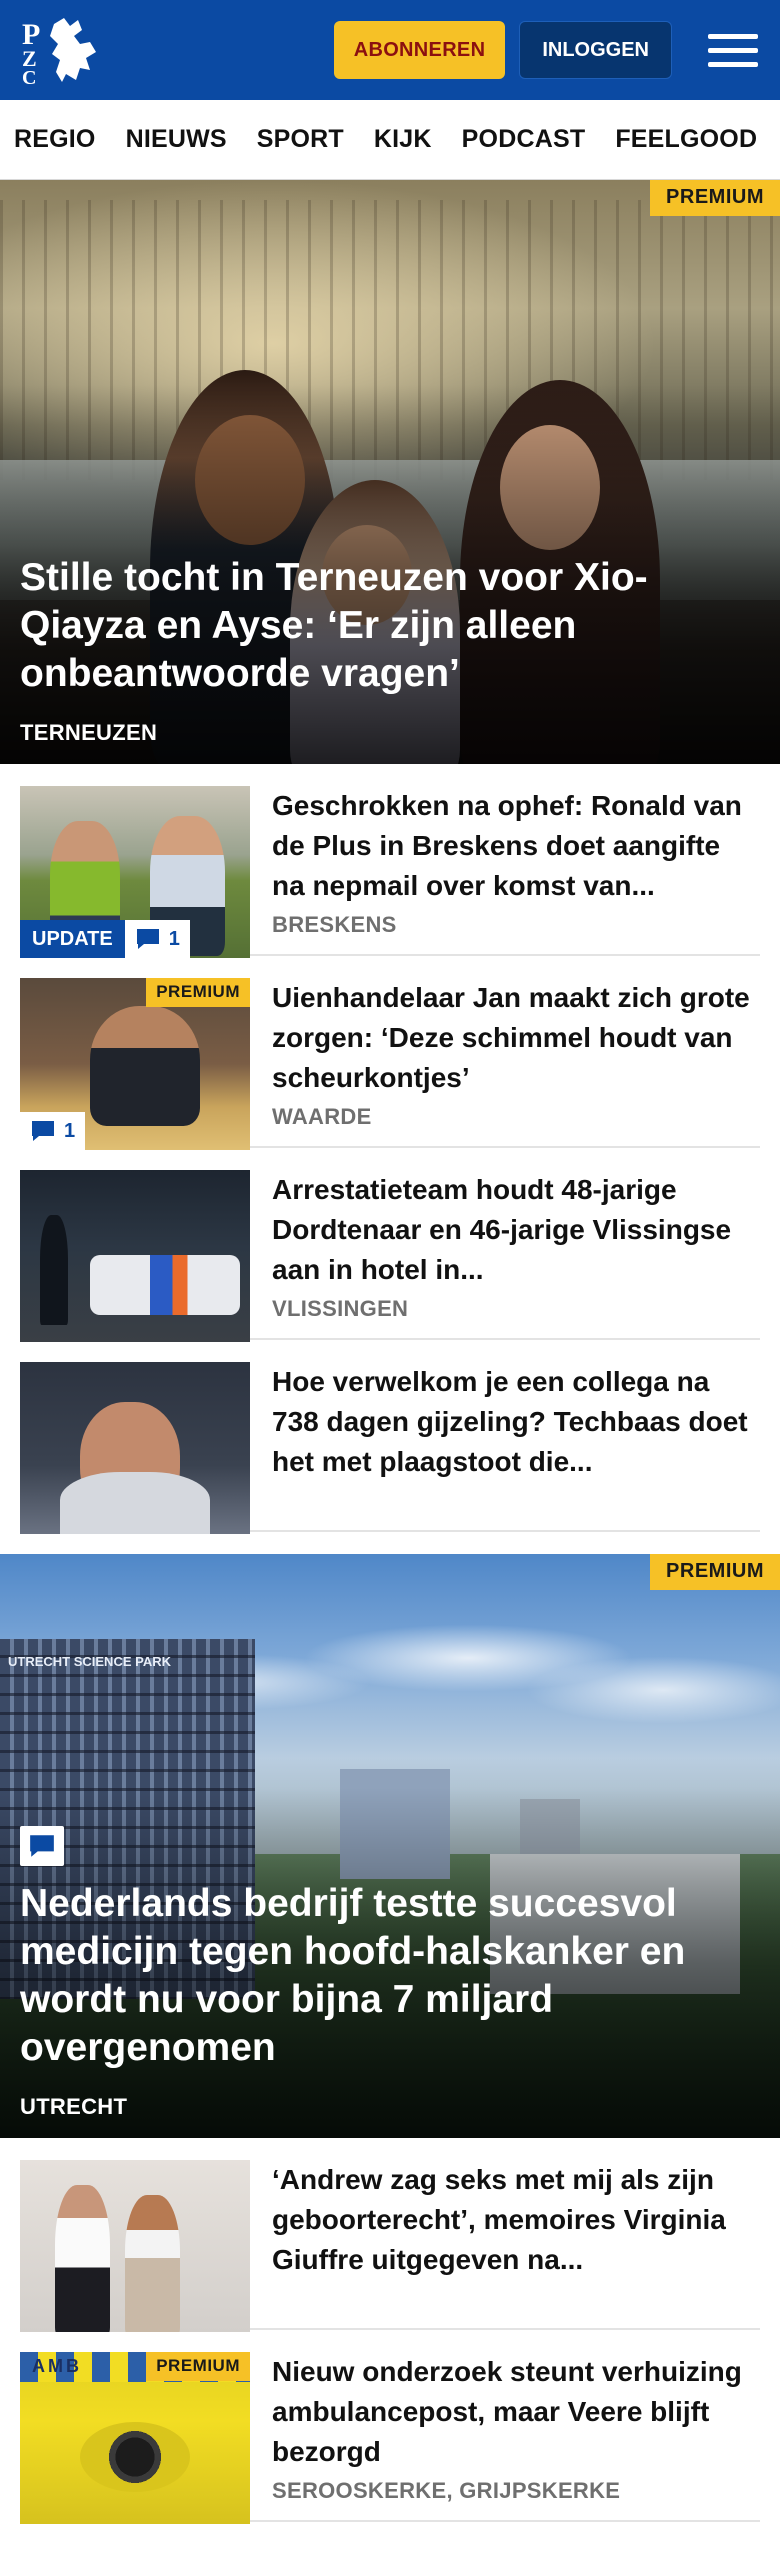 The width and height of the screenshot is (780, 2560). I want to click on article-location: WAARDE, so click(322, 1116).